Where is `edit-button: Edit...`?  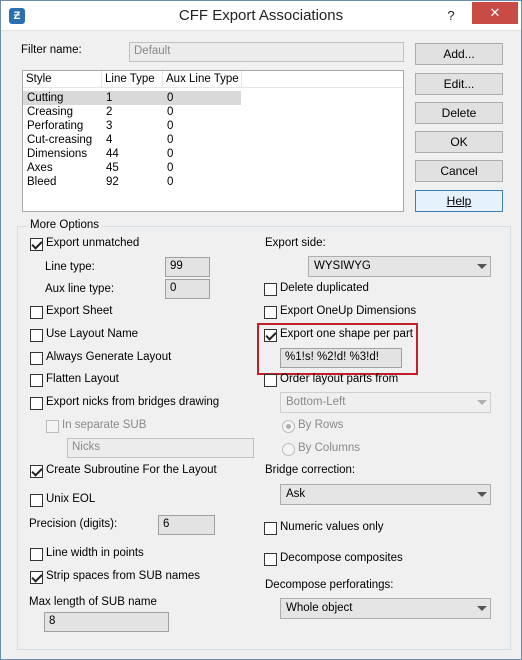 edit-button: Edit... is located at coordinates (459, 84).